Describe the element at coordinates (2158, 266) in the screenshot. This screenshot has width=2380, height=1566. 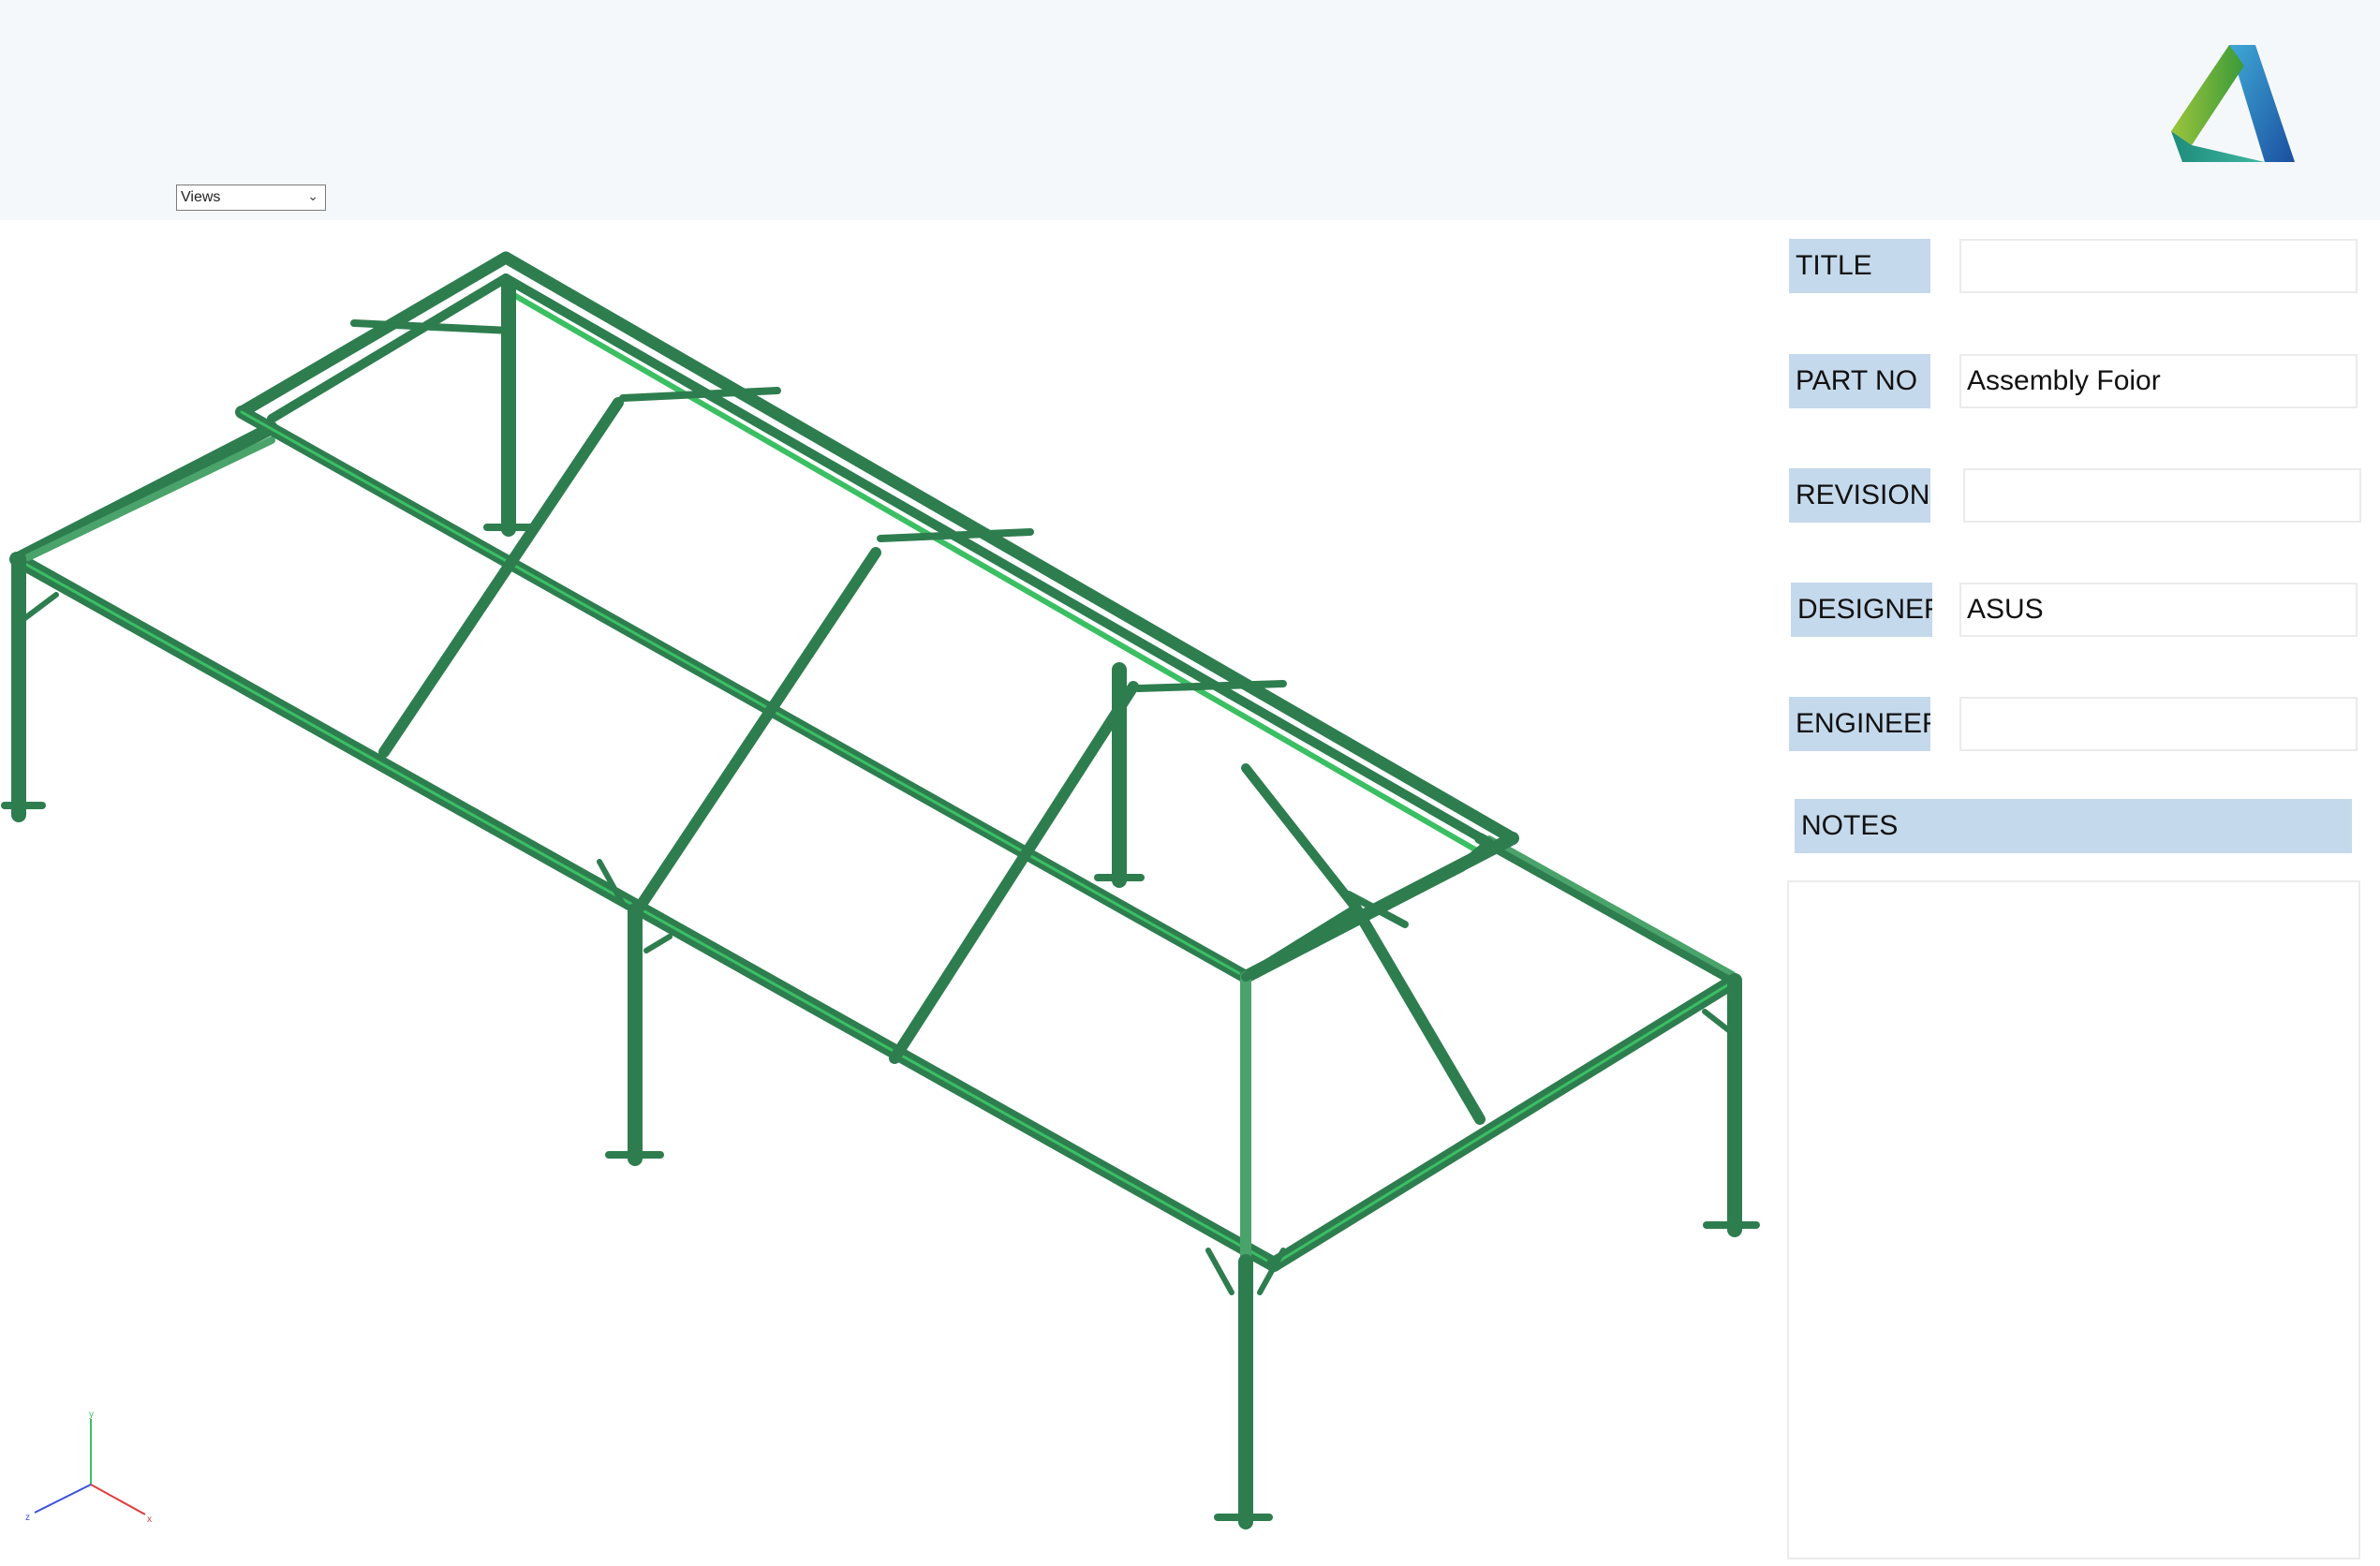
I see `title-field` at that location.